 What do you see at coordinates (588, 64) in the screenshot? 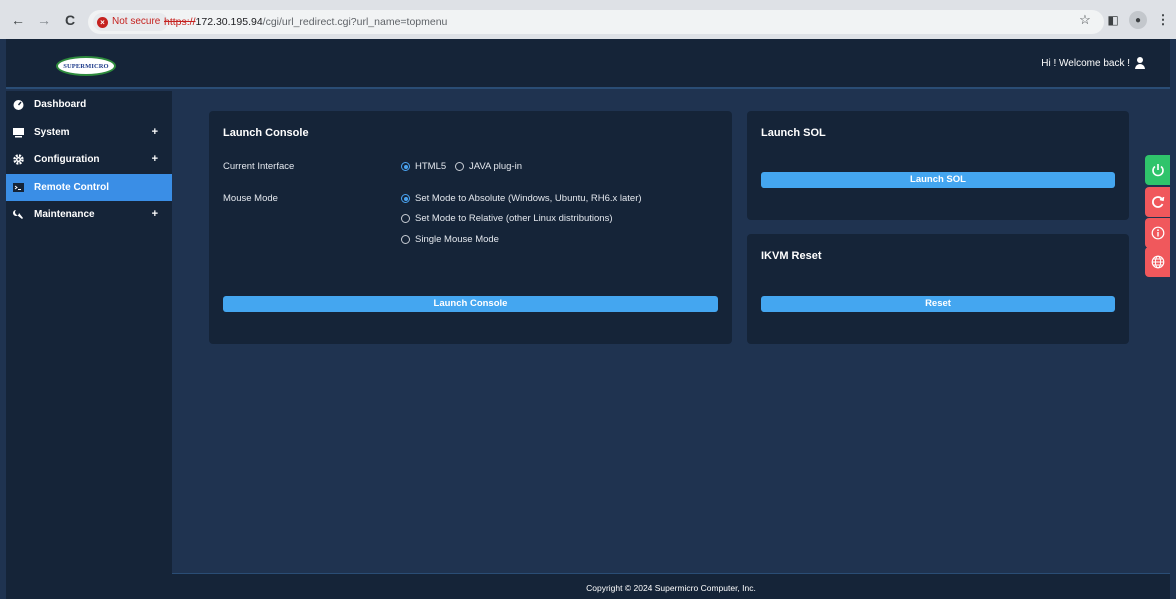
I see `top-header: SUPERMICRO Hi ! Welcome back !` at bounding box center [588, 64].